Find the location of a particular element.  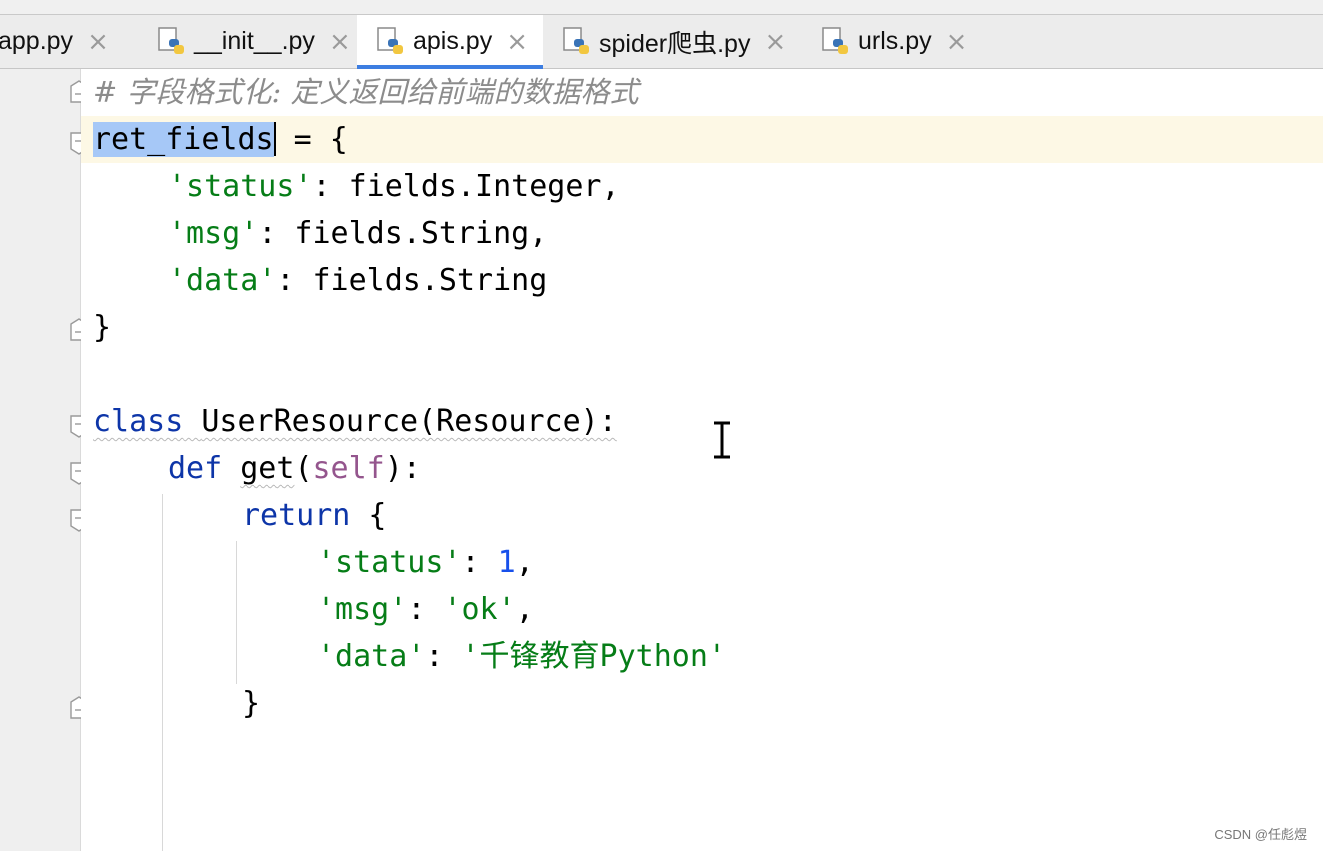

tab-spider-py: spider爬虫.py × is located at coordinates (674, 41).